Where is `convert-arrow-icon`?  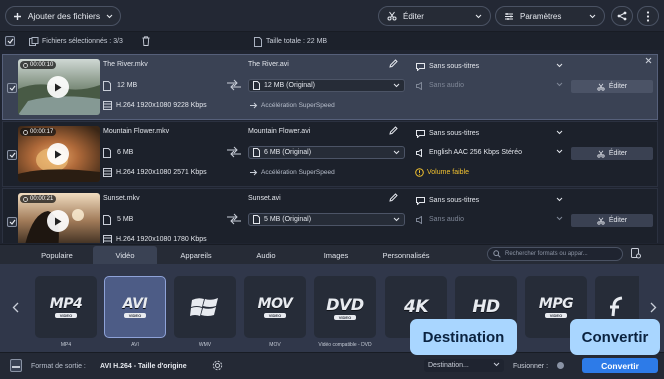 convert-arrow-icon is located at coordinates (234, 152).